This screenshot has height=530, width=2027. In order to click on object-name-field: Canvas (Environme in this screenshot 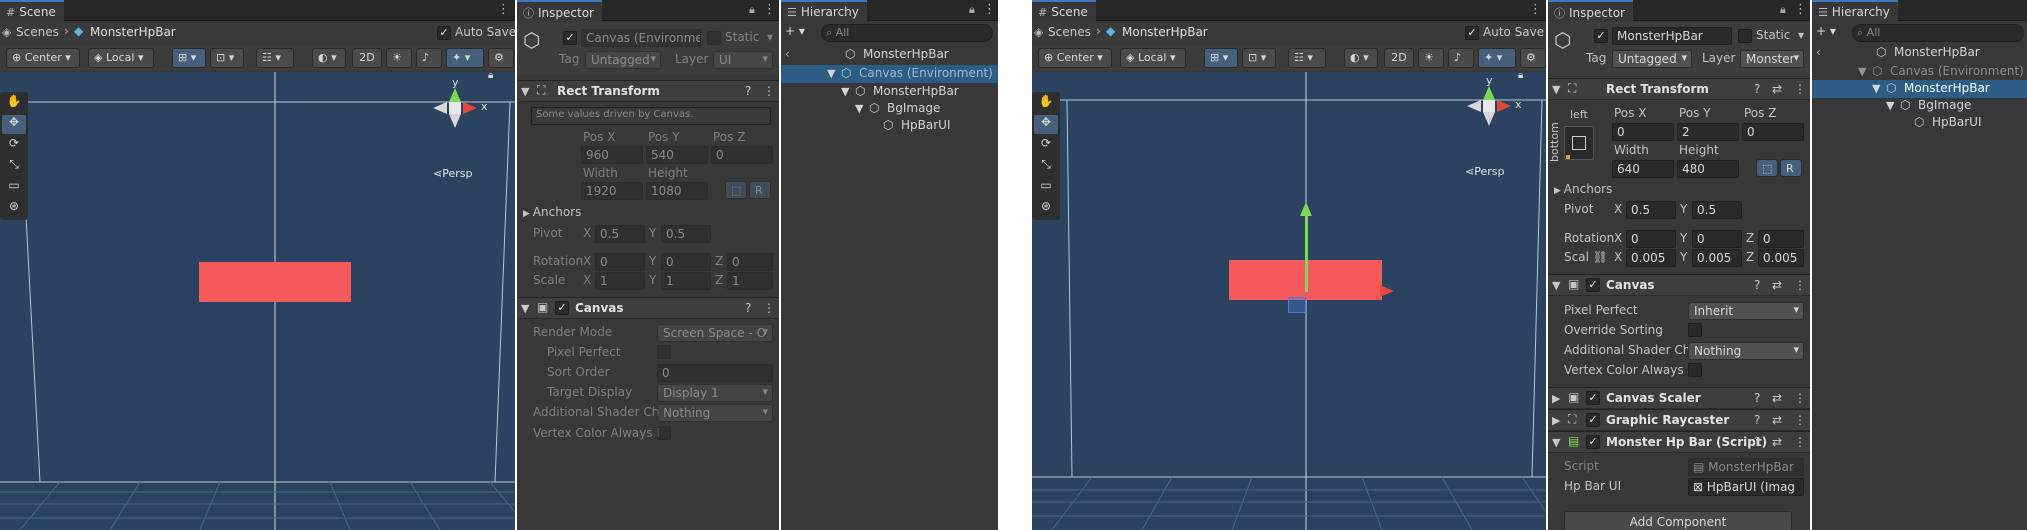, I will do `click(641, 38)`.